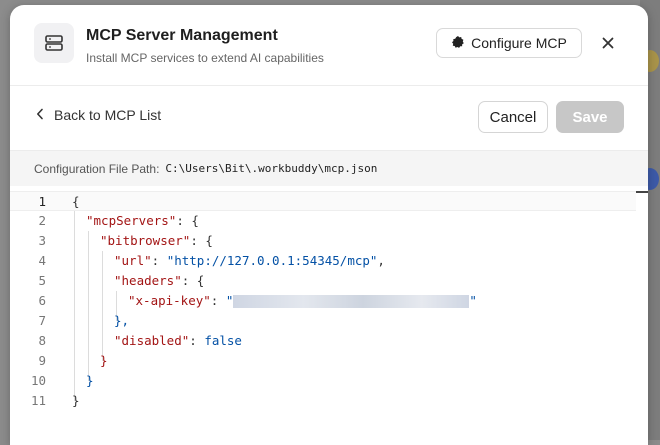  What do you see at coordinates (122, 320) in the screenshot?
I see `code-text: },` at bounding box center [122, 320].